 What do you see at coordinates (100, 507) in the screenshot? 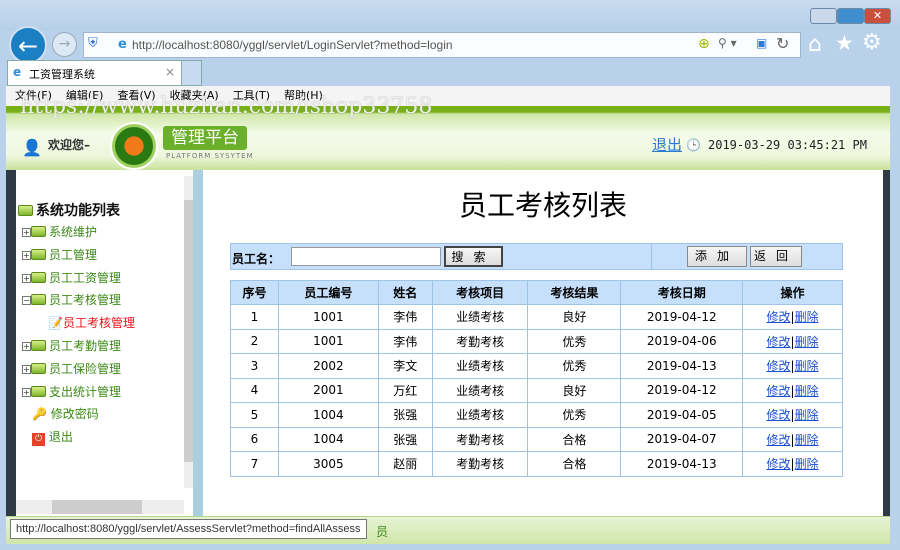
I see `horizontal-scrollbar` at bounding box center [100, 507].